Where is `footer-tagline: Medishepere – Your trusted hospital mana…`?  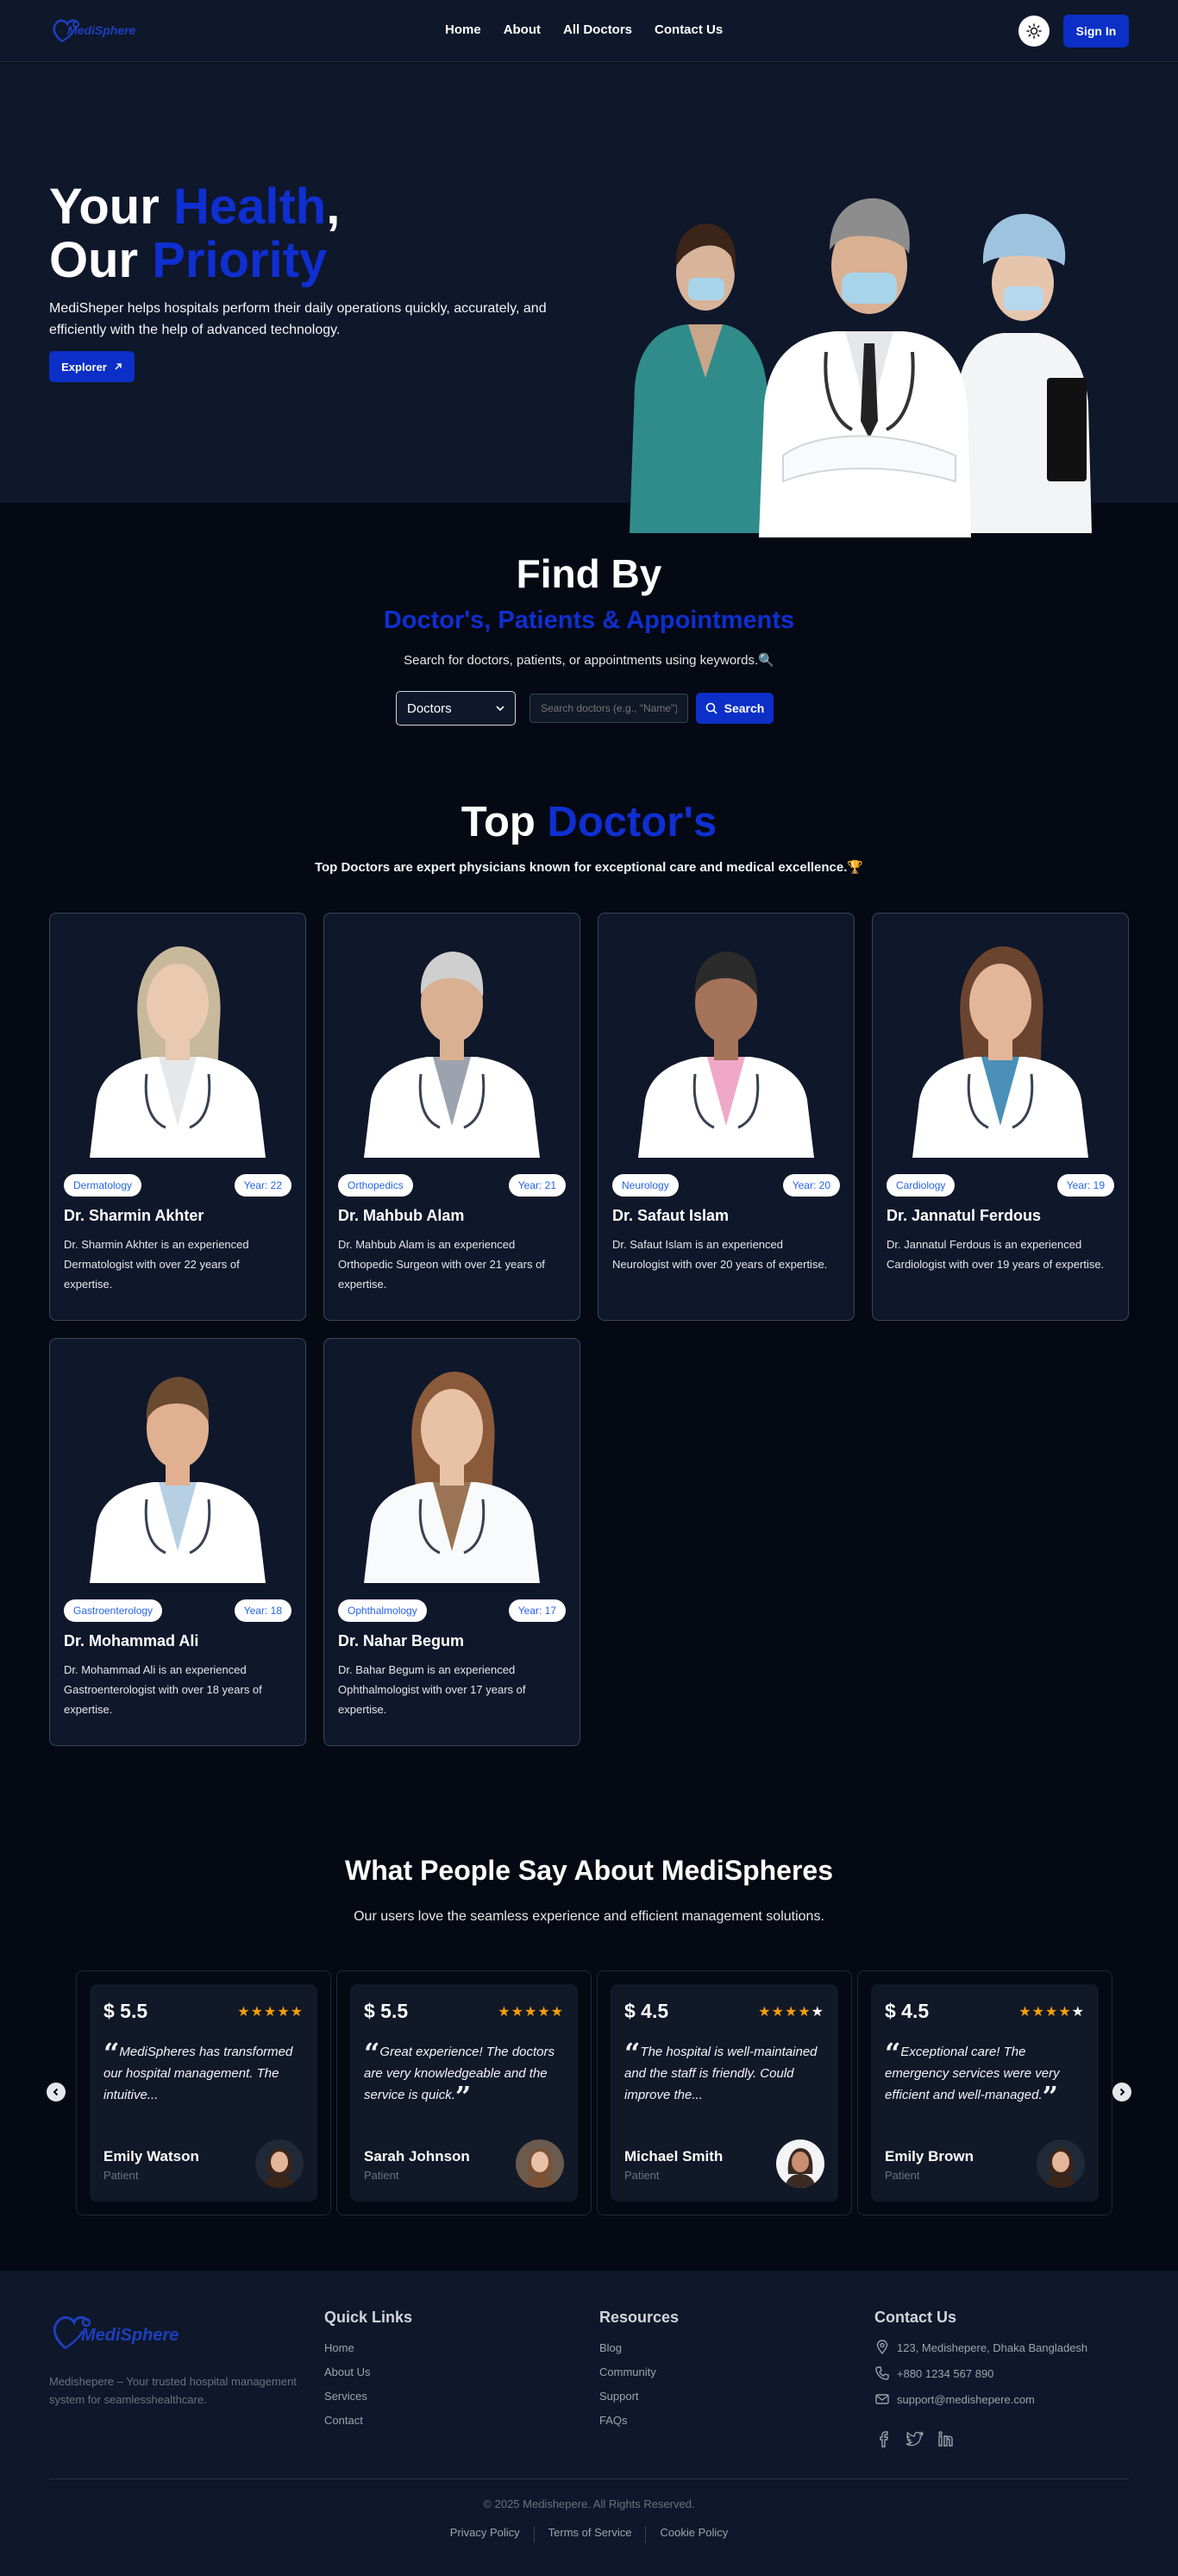
footer-tagline: Medishepere – Your trusted hospital mana… is located at coordinates (173, 2390).